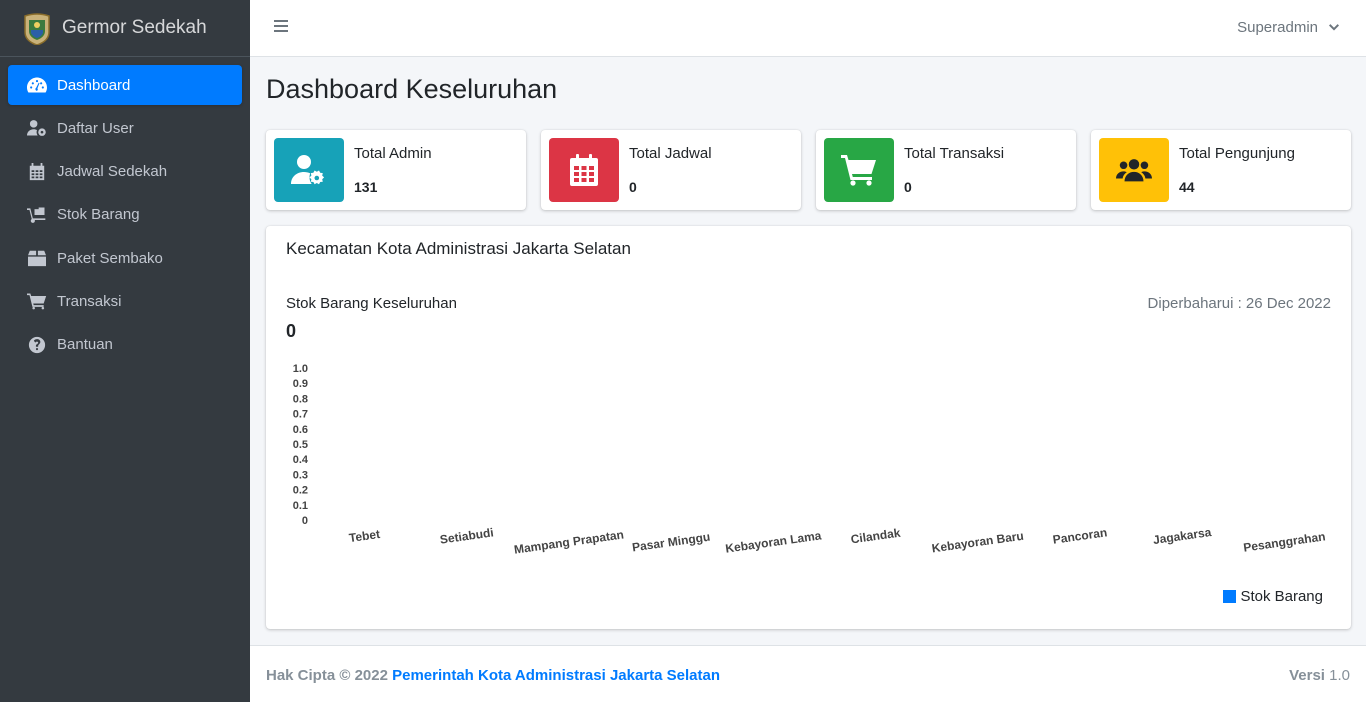 The width and height of the screenshot is (1366, 702). Describe the element at coordinates (125, 345) in the screenshot. I see `sidebar-item-bantuan: Bantuan` at that location.